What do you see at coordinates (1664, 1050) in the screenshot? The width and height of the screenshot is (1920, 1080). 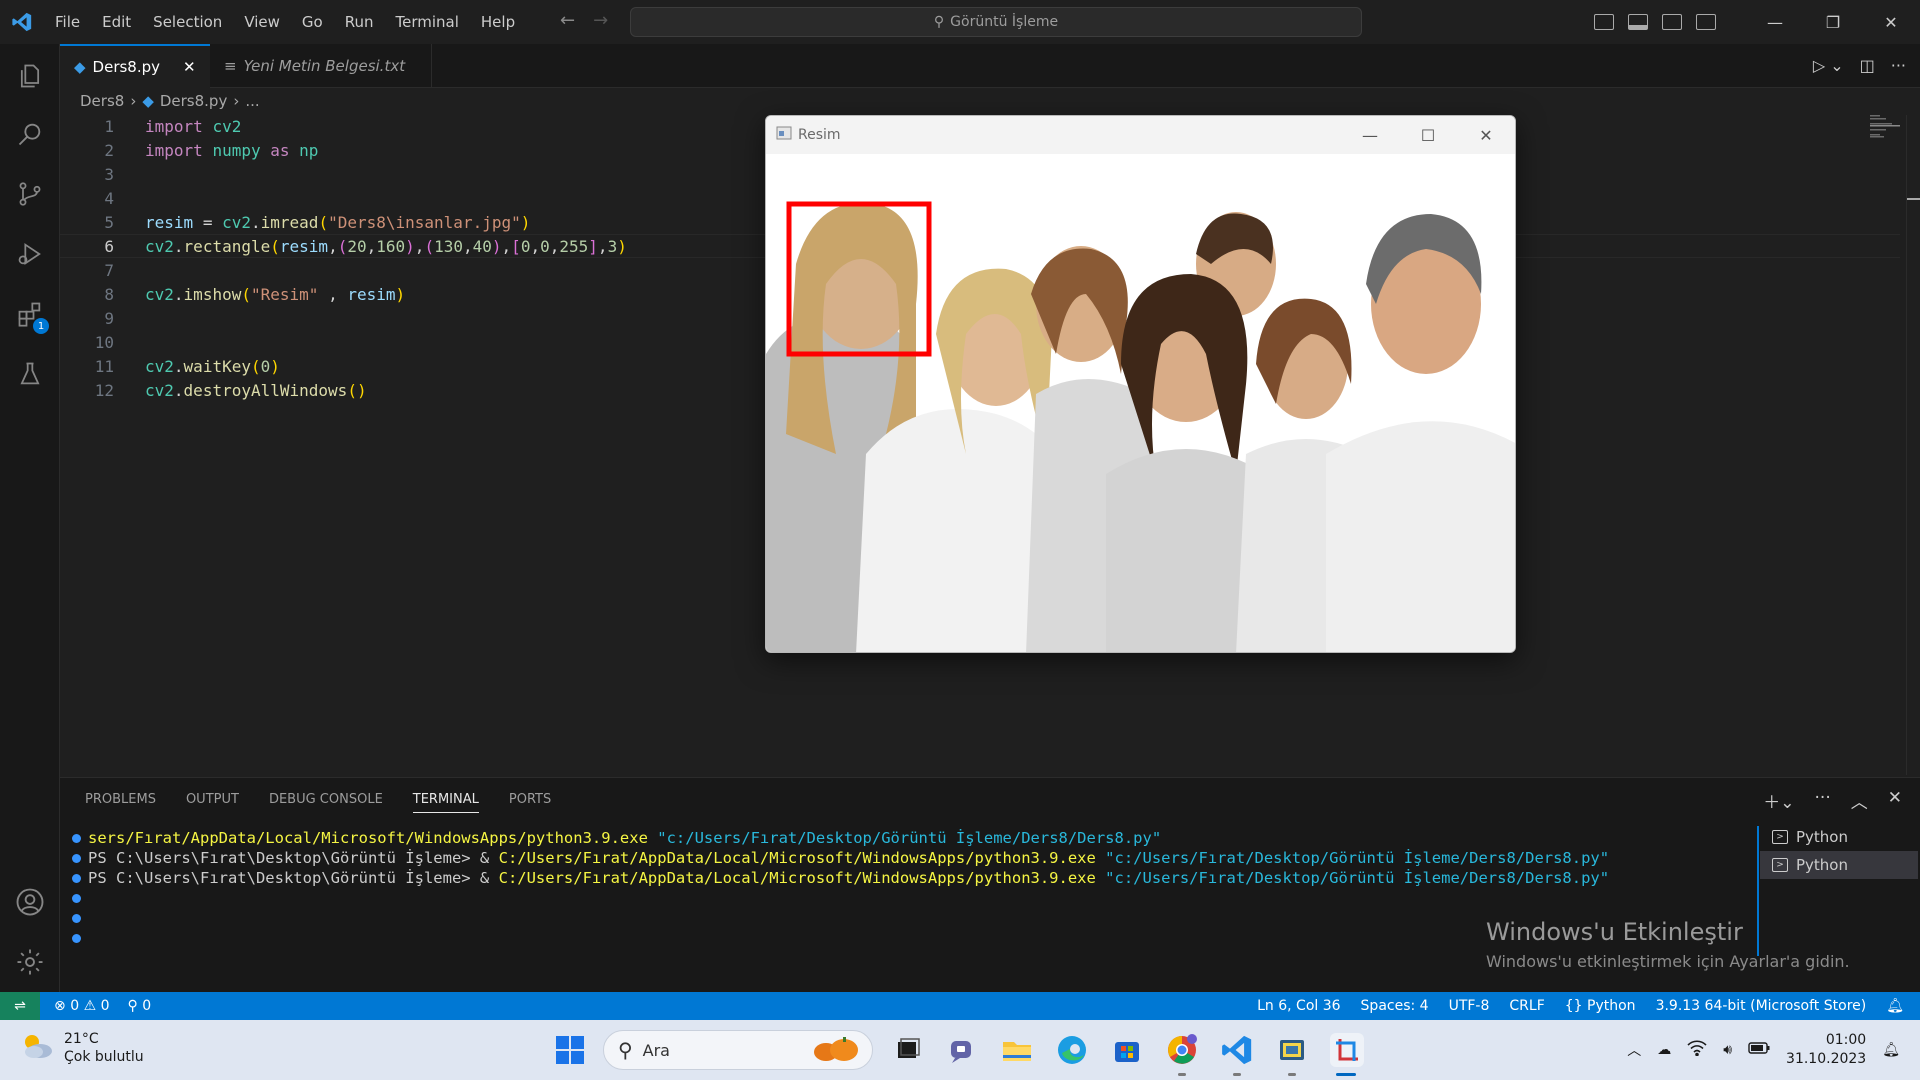 I see `onedrive-offline-icon: ☁︎` at bounding box center [1664, 1050].